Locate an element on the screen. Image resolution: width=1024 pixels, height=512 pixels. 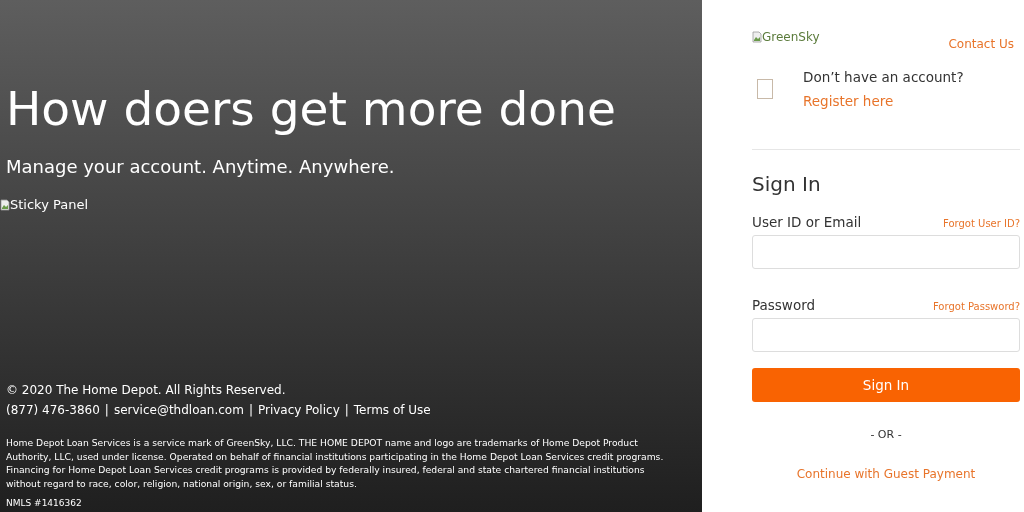
legal-text: Home Depot Loan Services is a service mark of GreenSky, LLC. THE HOME DEPOT name and logo are trademarks of Home Depot Product Authority, LLC, used under license. Operated on behalf of financial institutions participating in the Home Depot Loan Services credit programs. Financing for Home Depot Loan Services credit programs is provided by federally insured, federal and state chartered financial institutions without regard to race, color, religion, national origin, sex, or familial status. is located at coordinates (335, 463).